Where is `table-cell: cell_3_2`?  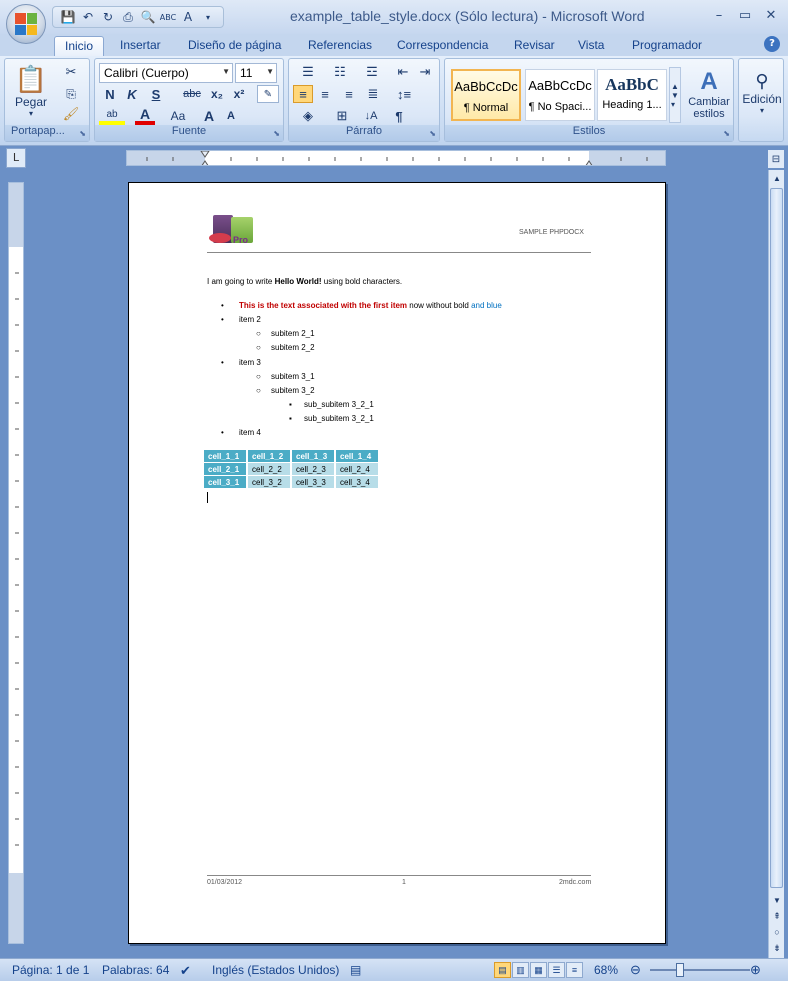
table-cell: cell_3_2 is located at coordinates (269, 482).